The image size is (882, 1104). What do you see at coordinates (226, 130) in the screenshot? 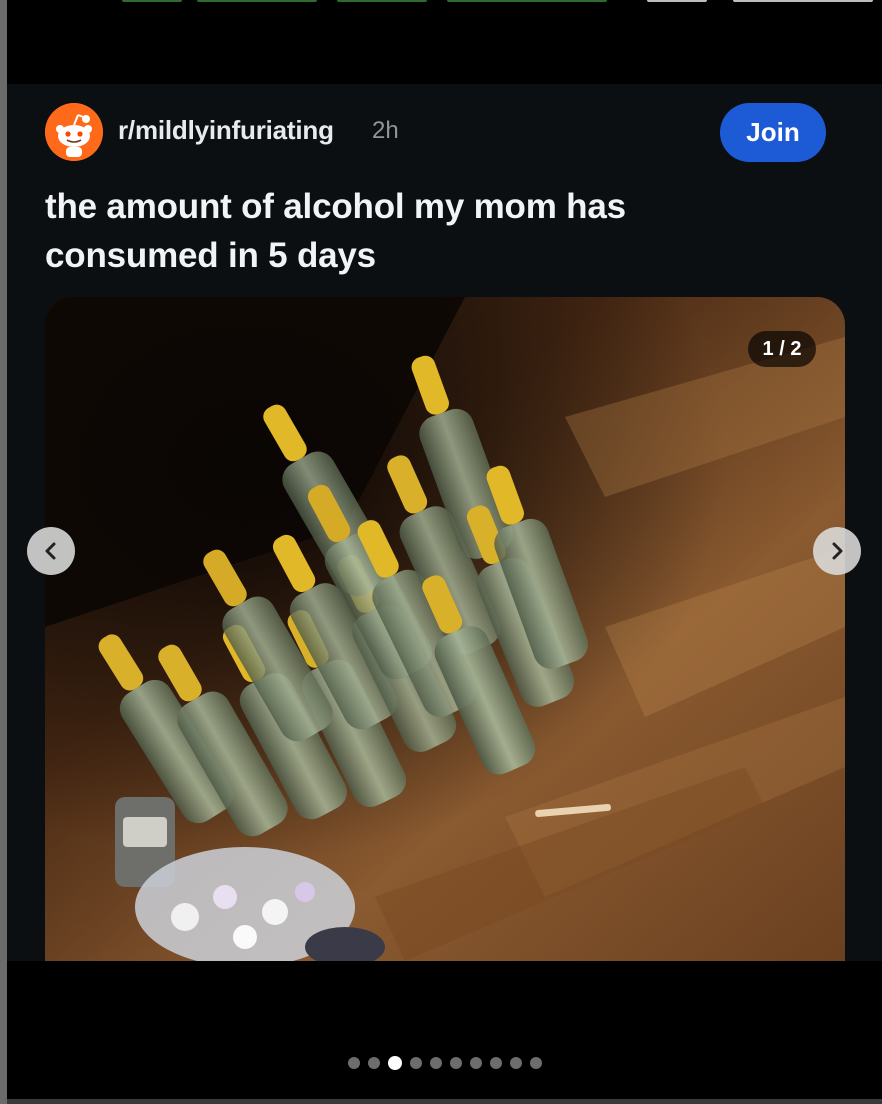
I see `subreddit-name: r/mildlyinfuriating` at bounding box center [226, 130].